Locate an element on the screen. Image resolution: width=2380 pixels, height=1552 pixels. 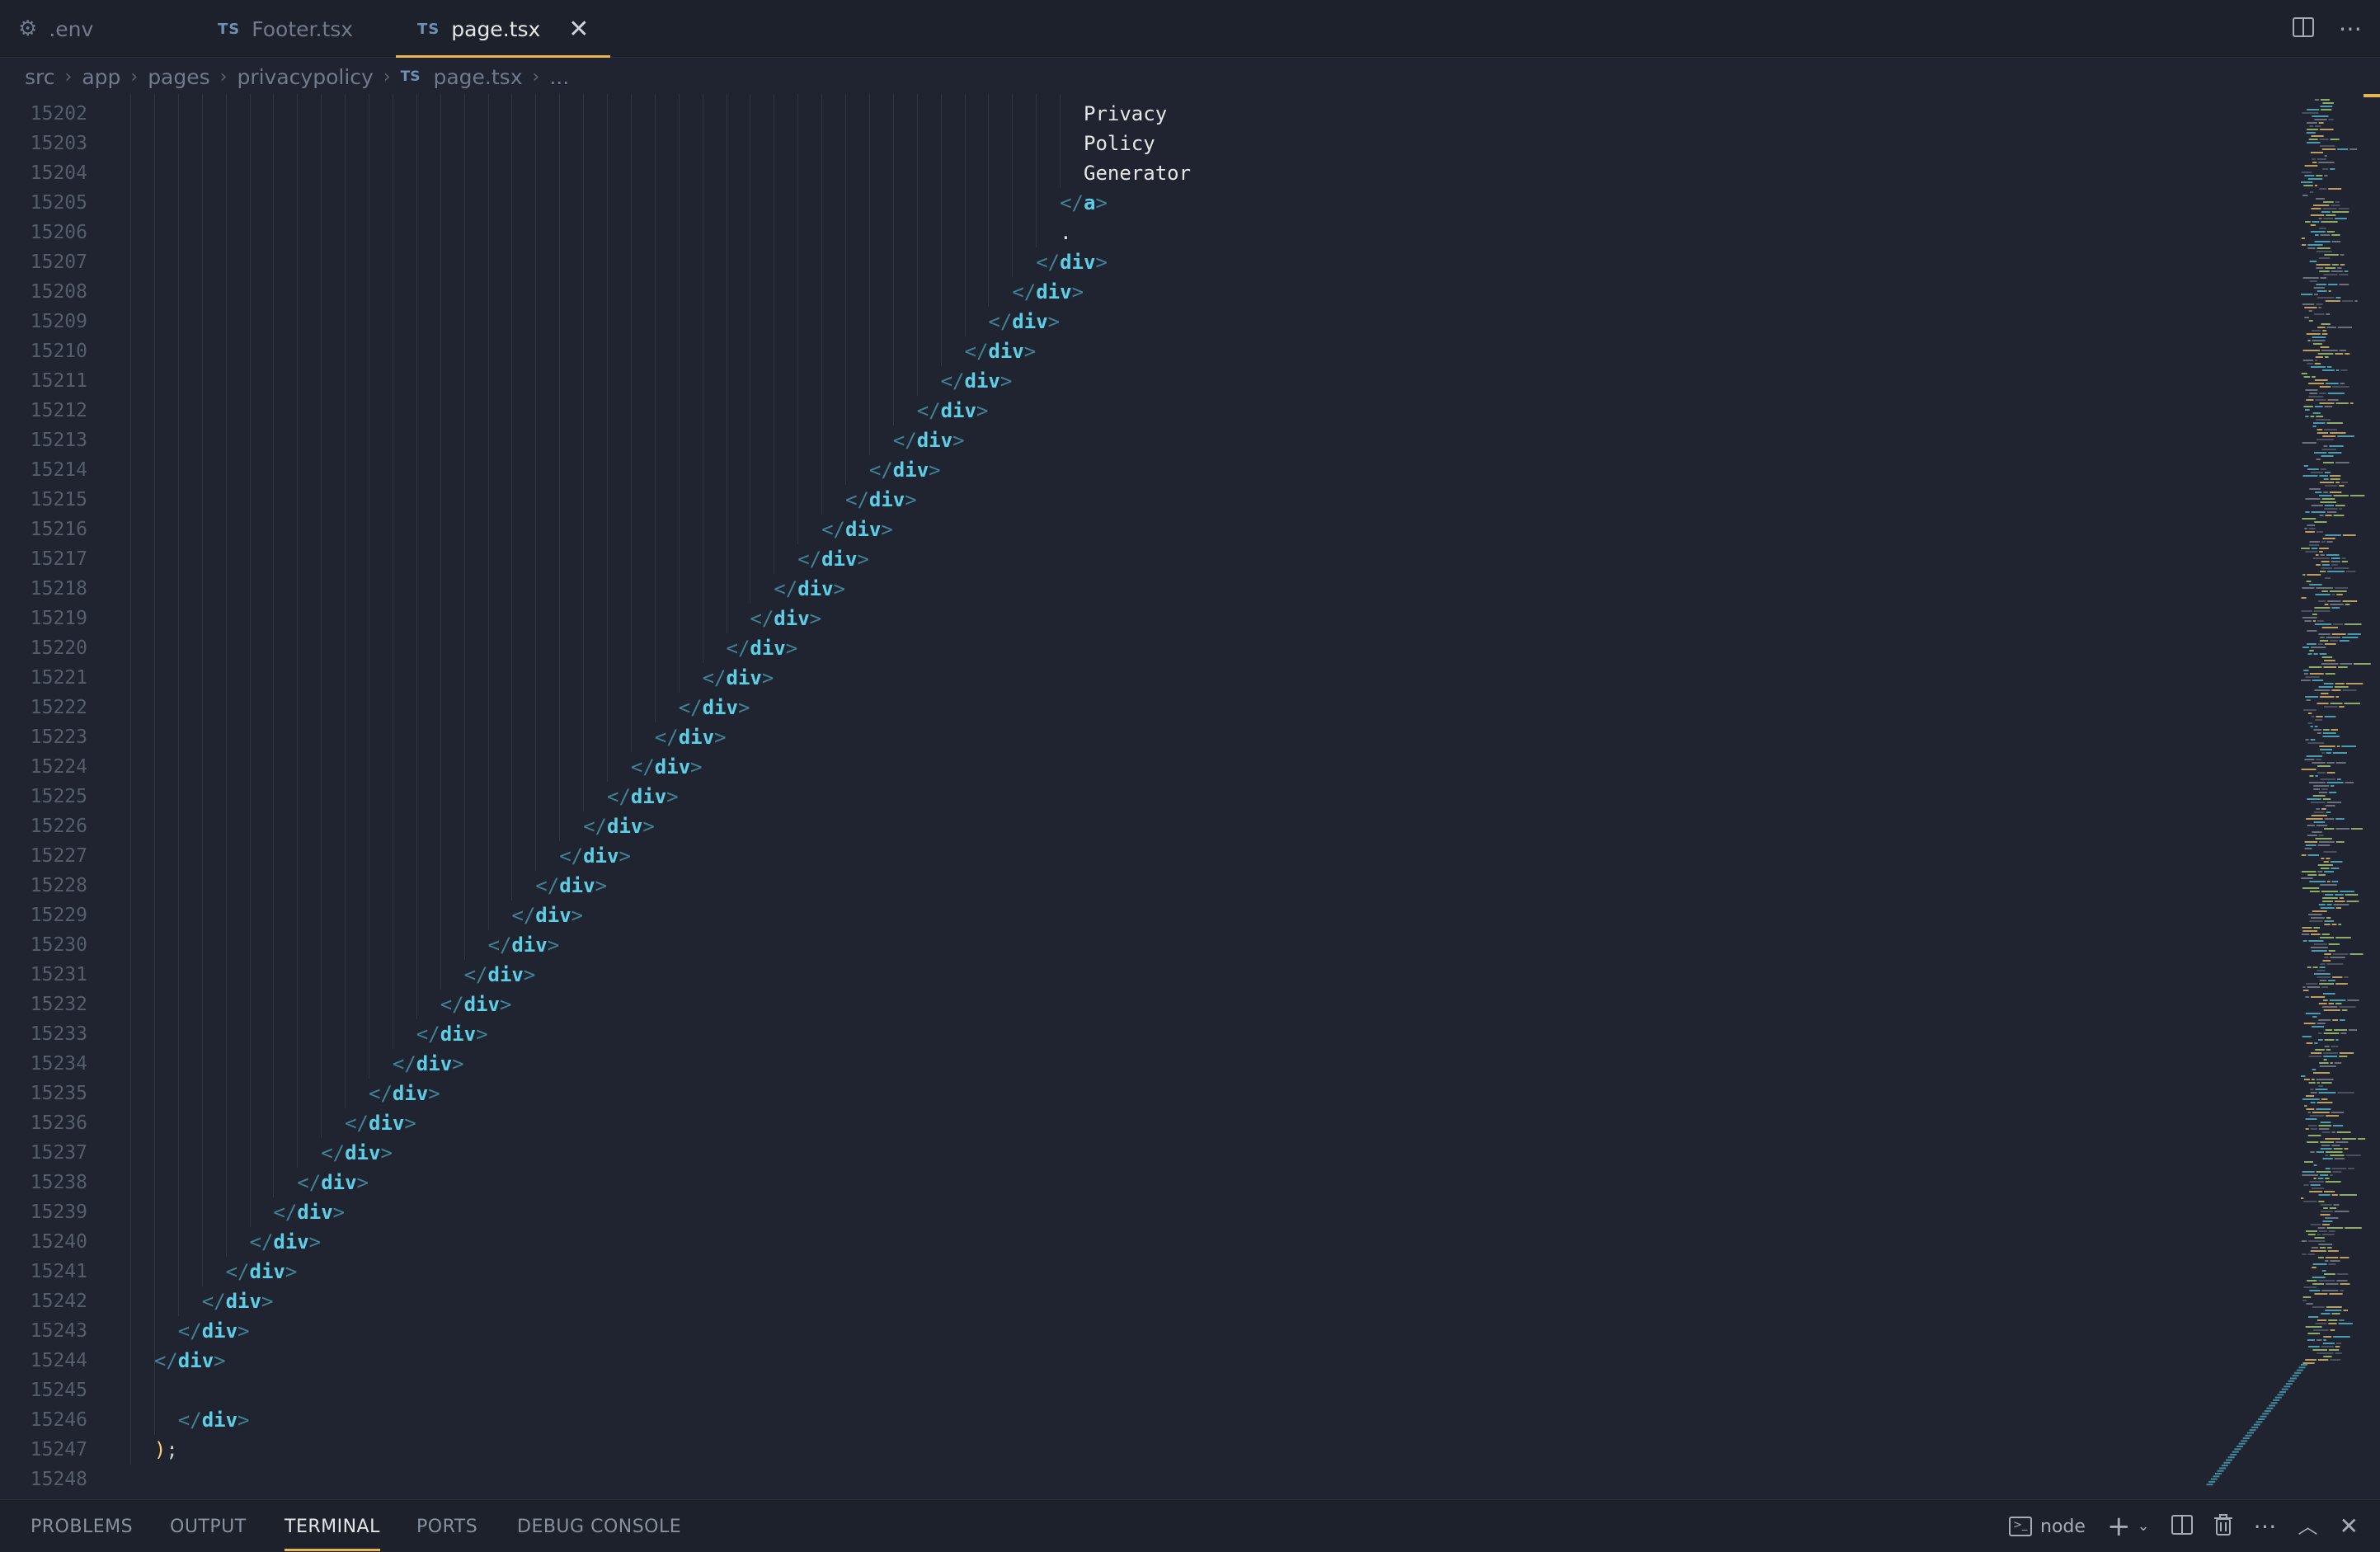
close-panel-icon: ✕ is located at coordinates (2349, 1526).